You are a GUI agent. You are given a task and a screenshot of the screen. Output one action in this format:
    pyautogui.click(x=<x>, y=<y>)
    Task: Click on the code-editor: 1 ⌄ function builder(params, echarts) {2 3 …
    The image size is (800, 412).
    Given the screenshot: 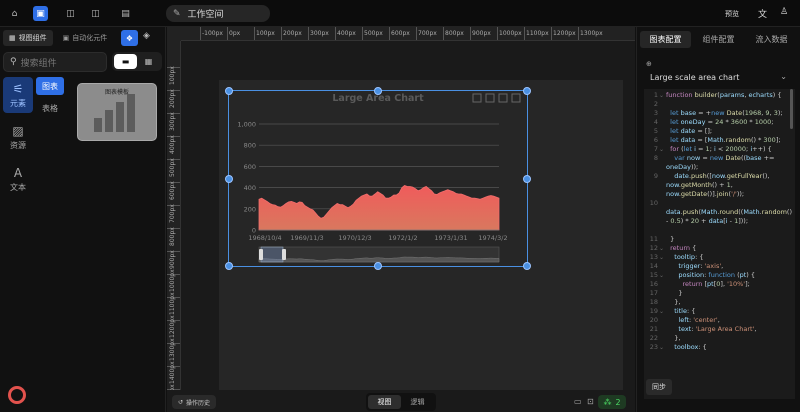 What is the action you would take?
    pyautogui.click(x=719, y=244)
    